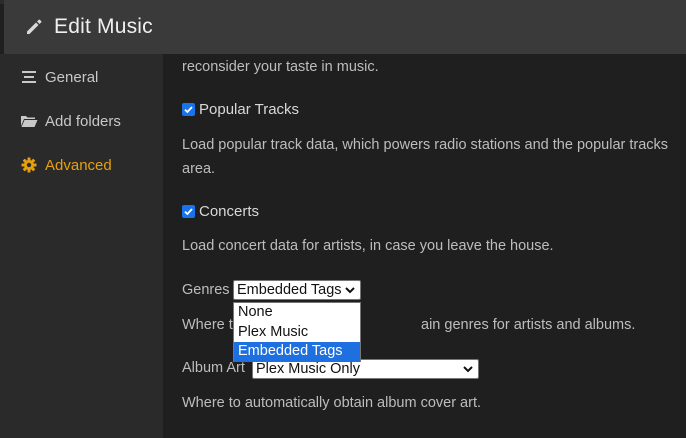 Image resolution: width=686 pixels, height=438 pixels. Describe the element at coordinates (229, 211) in the screenshot. I see `concerts-label: Concerts` at that location.